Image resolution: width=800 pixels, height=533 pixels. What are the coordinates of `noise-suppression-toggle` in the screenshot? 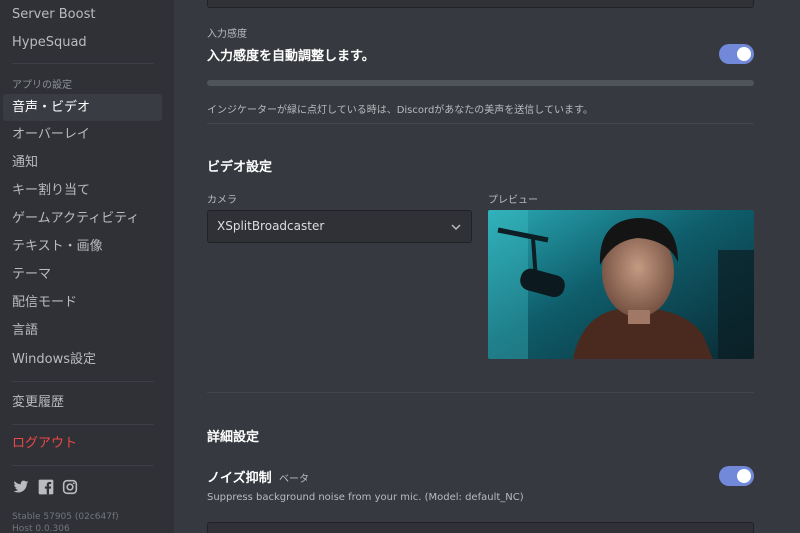 It's located at (736, 476).